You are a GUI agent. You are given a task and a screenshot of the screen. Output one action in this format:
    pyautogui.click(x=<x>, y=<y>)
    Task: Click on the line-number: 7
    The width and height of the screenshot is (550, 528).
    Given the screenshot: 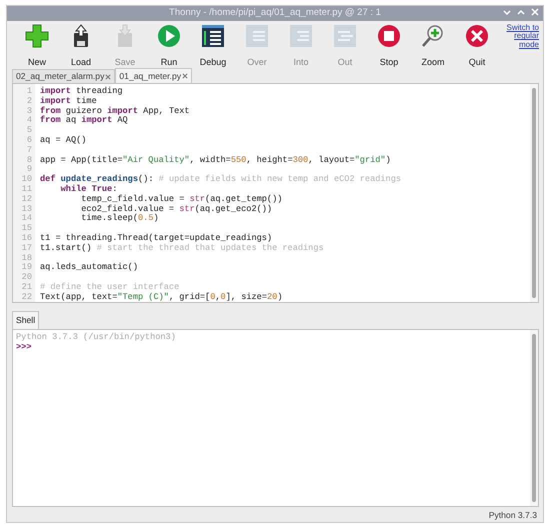 What is the action you would take?
    pyautogui.click(x=29, y=151)
    